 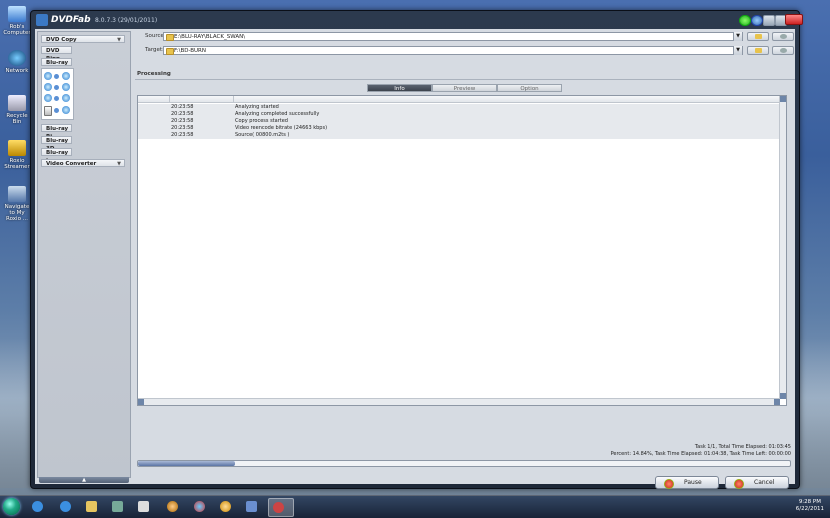 I want to click on target-value: F:\BD-BURN, so click(x=190, y=51).